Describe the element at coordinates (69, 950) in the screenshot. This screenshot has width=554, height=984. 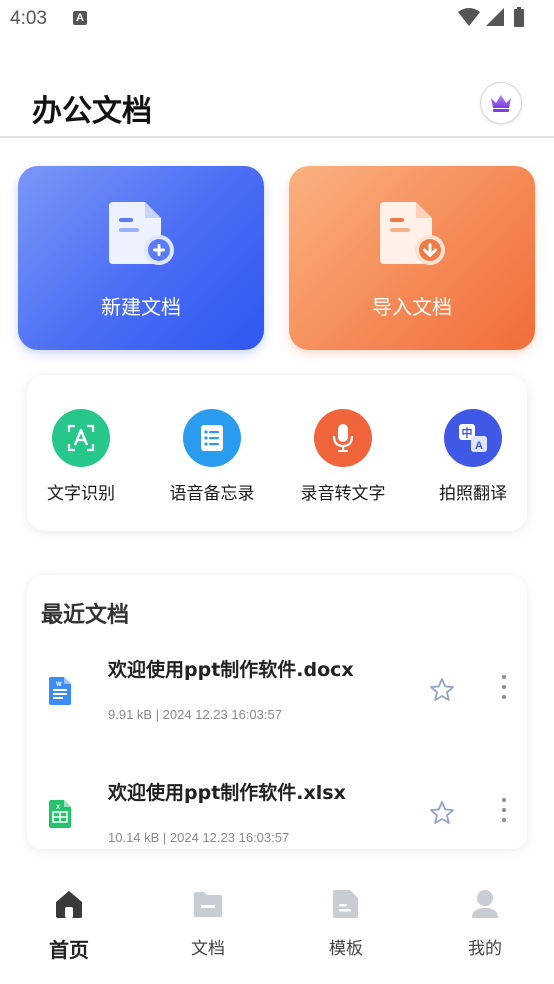
I see `tab-label: 首页` at that location.